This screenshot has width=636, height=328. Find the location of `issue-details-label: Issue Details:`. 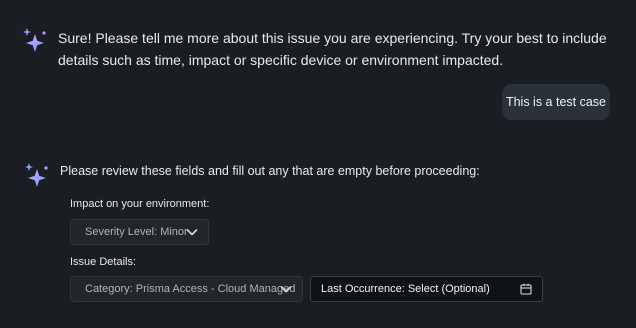

issue-details-label: Issue Details: is located at coordinates (103, 262).